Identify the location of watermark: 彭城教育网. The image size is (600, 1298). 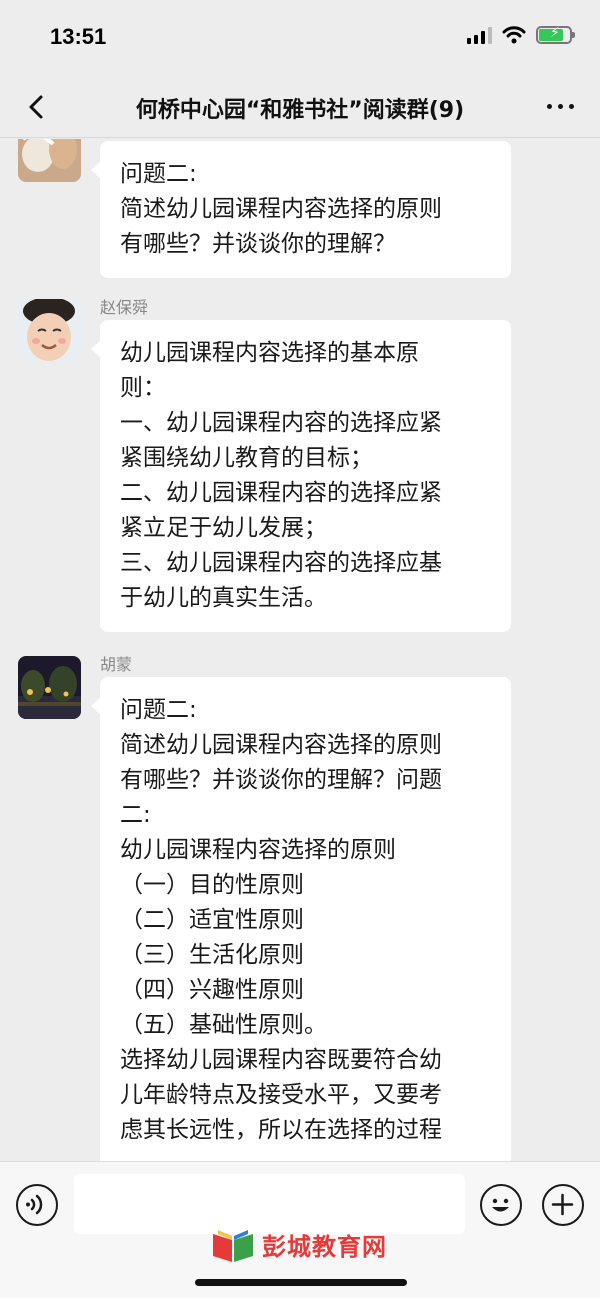
(305, 1244).